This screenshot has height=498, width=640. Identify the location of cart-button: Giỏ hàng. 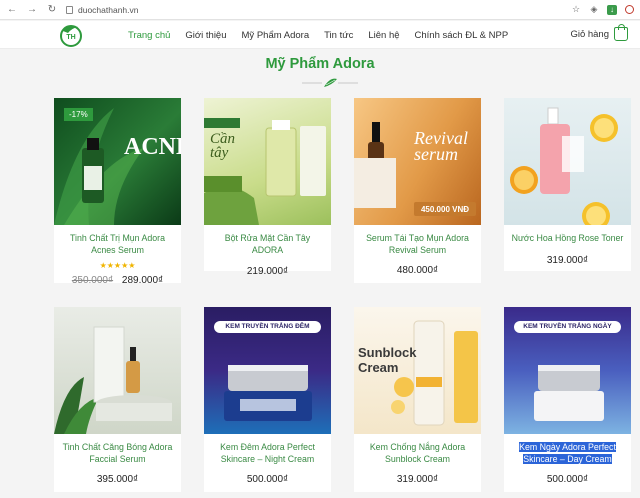
(599, 32).